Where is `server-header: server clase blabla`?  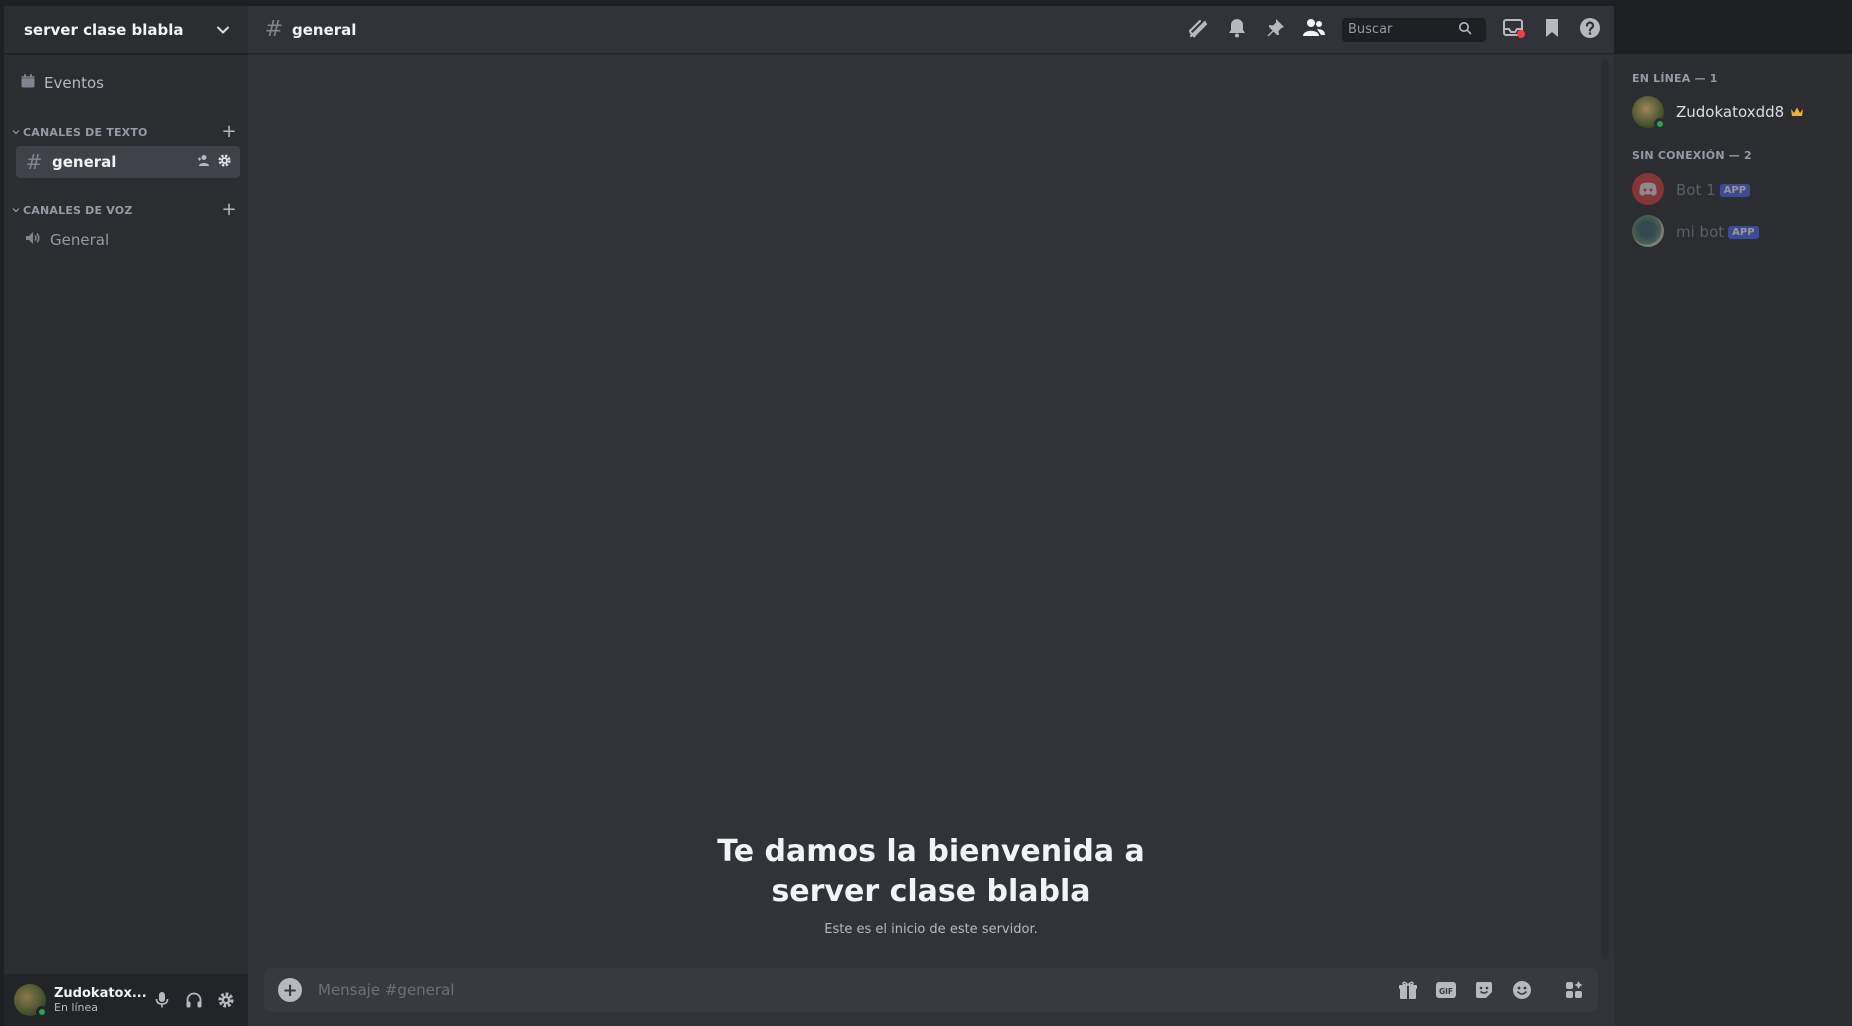
server-header: server clase blabla is located at coordinates (126, 30).